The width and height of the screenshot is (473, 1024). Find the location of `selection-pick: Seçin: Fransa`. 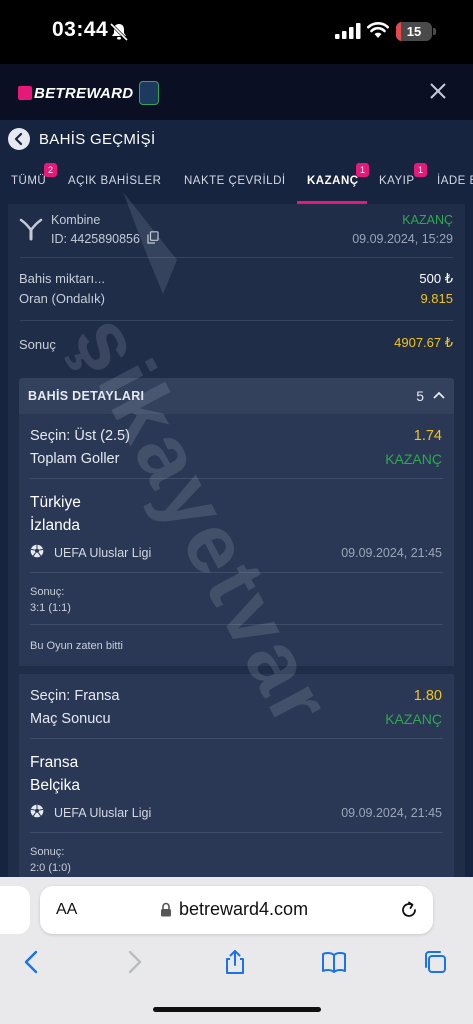

selection-pick: Seçin: Fransa is located at coordinates (74, 696).